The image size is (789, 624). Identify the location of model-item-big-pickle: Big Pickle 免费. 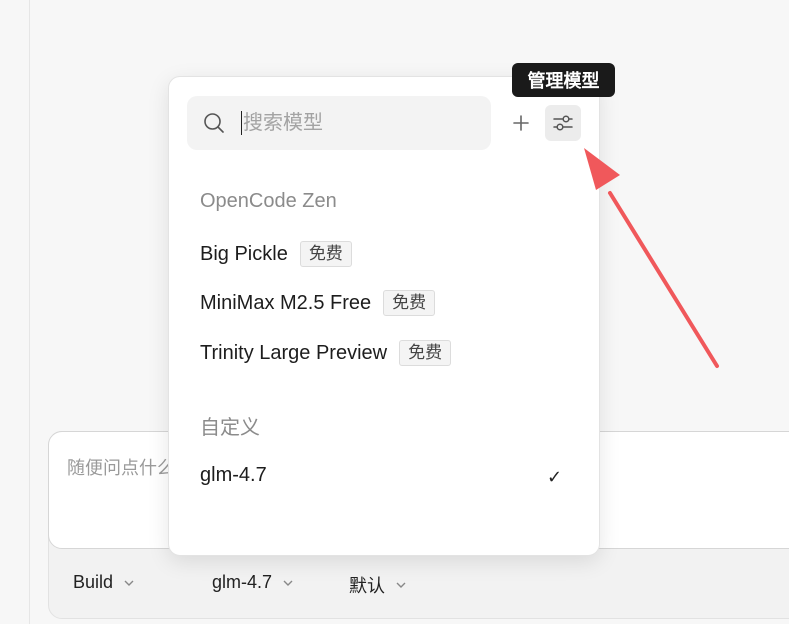
(276, 254).